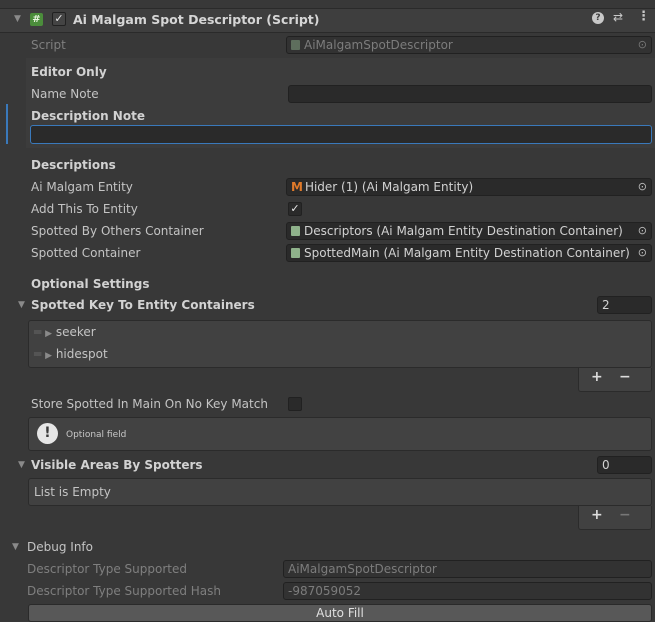 The width and height of the screenshot is (655, 622). Describe the element at coordinates (598, 18) in the screenshot. I see `help-icon: ?` at that location.